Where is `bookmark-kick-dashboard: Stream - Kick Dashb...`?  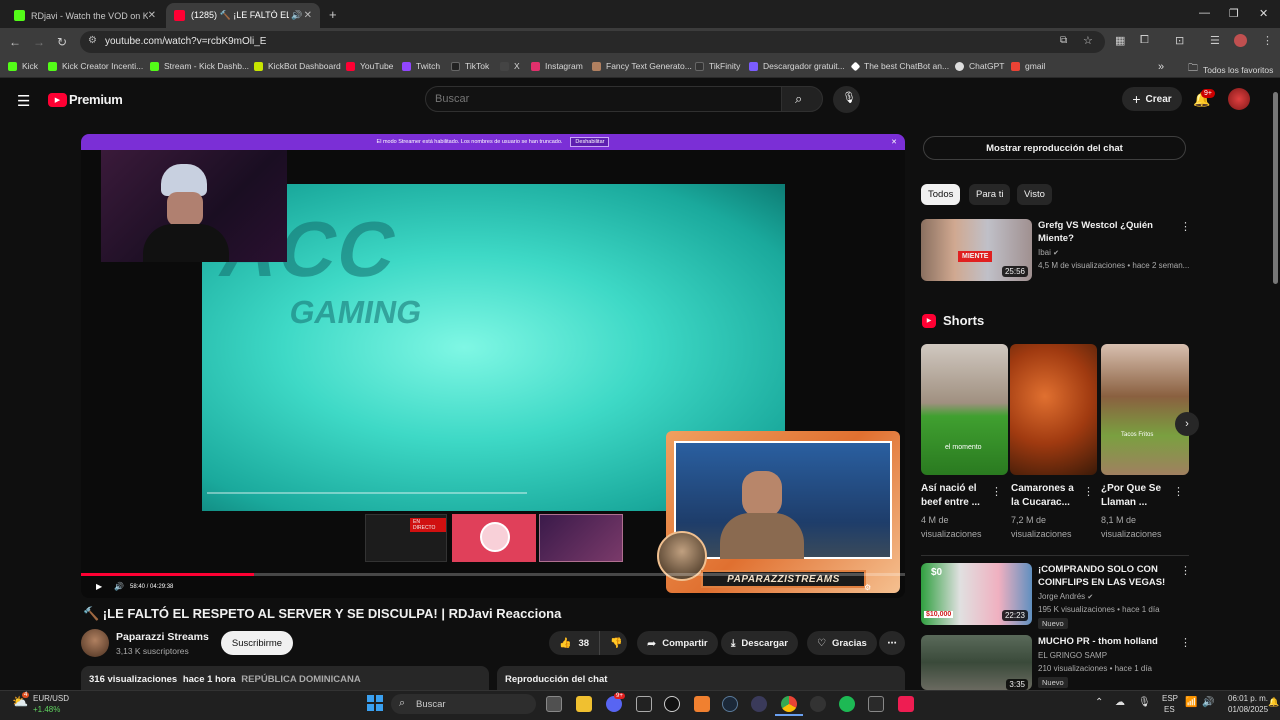 bookmark-kick-dashboard: Stream - Kick Dashb... is located at coordinates (199, 66).